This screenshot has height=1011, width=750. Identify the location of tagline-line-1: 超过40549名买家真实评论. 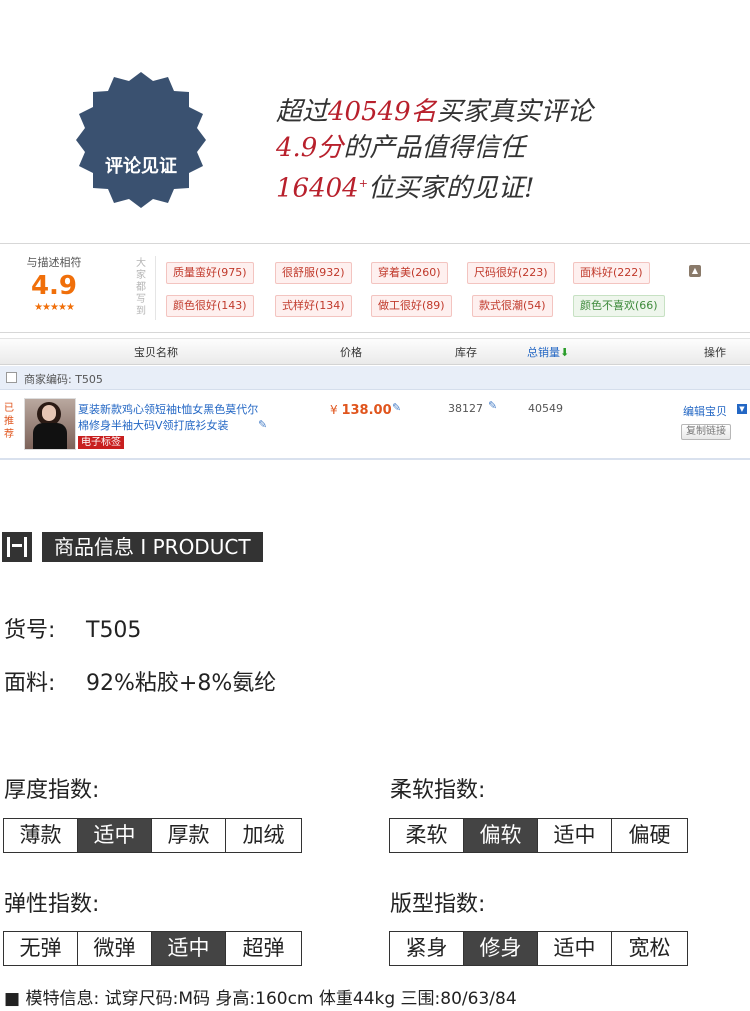
(434, 112).